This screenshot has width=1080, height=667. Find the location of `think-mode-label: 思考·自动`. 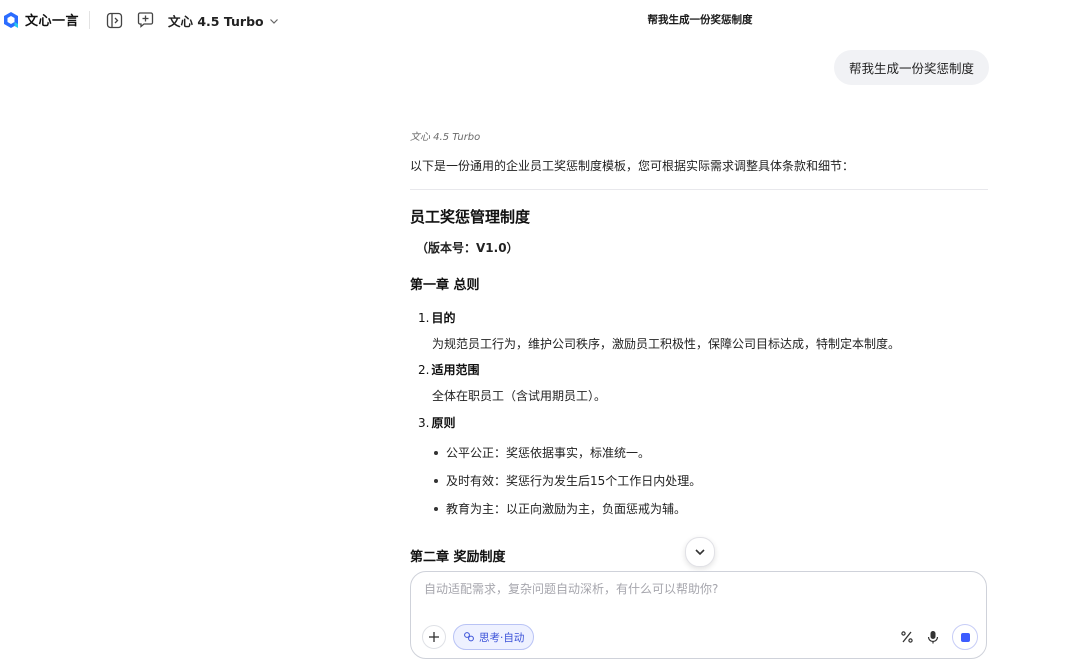

think-mode-label: 思考·自动 is located at coordinates (502, 637).